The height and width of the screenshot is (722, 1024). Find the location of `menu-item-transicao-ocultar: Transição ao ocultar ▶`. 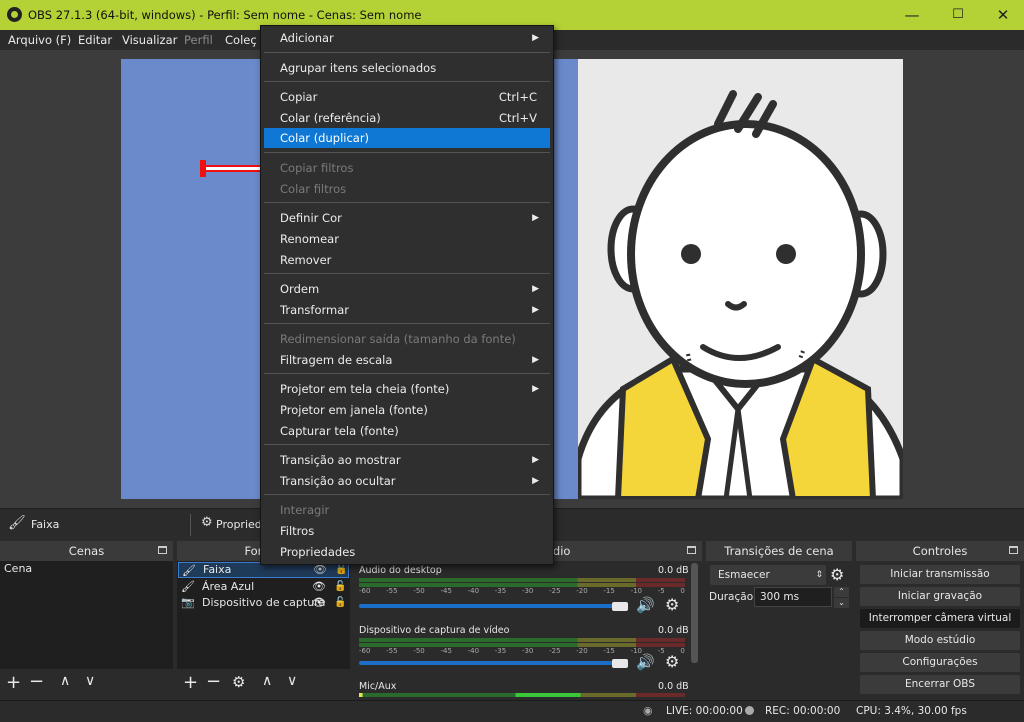

menu-item-transicao-ocultar: Transição ao ocultar ▶ is located at coordinates (407, 481).